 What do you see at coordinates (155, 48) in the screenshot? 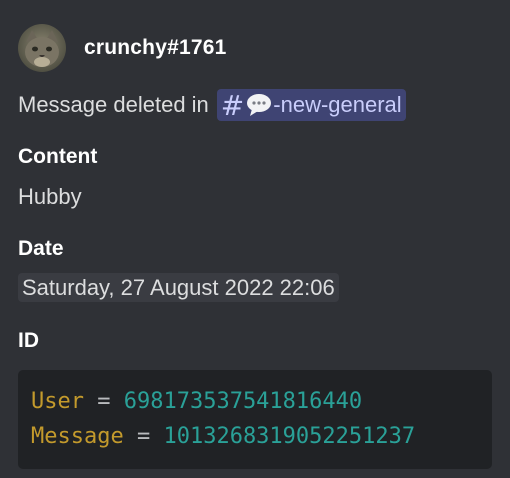
I see `author-name: crunchy#1761` at bounding box center [155, 48].